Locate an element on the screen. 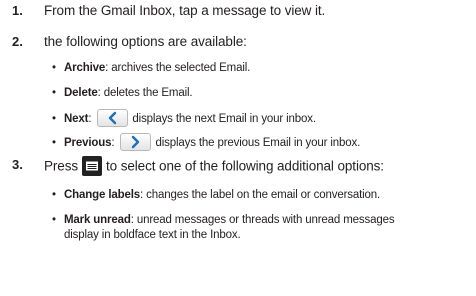  option-term: Previous is located at coordinates (88, 143).